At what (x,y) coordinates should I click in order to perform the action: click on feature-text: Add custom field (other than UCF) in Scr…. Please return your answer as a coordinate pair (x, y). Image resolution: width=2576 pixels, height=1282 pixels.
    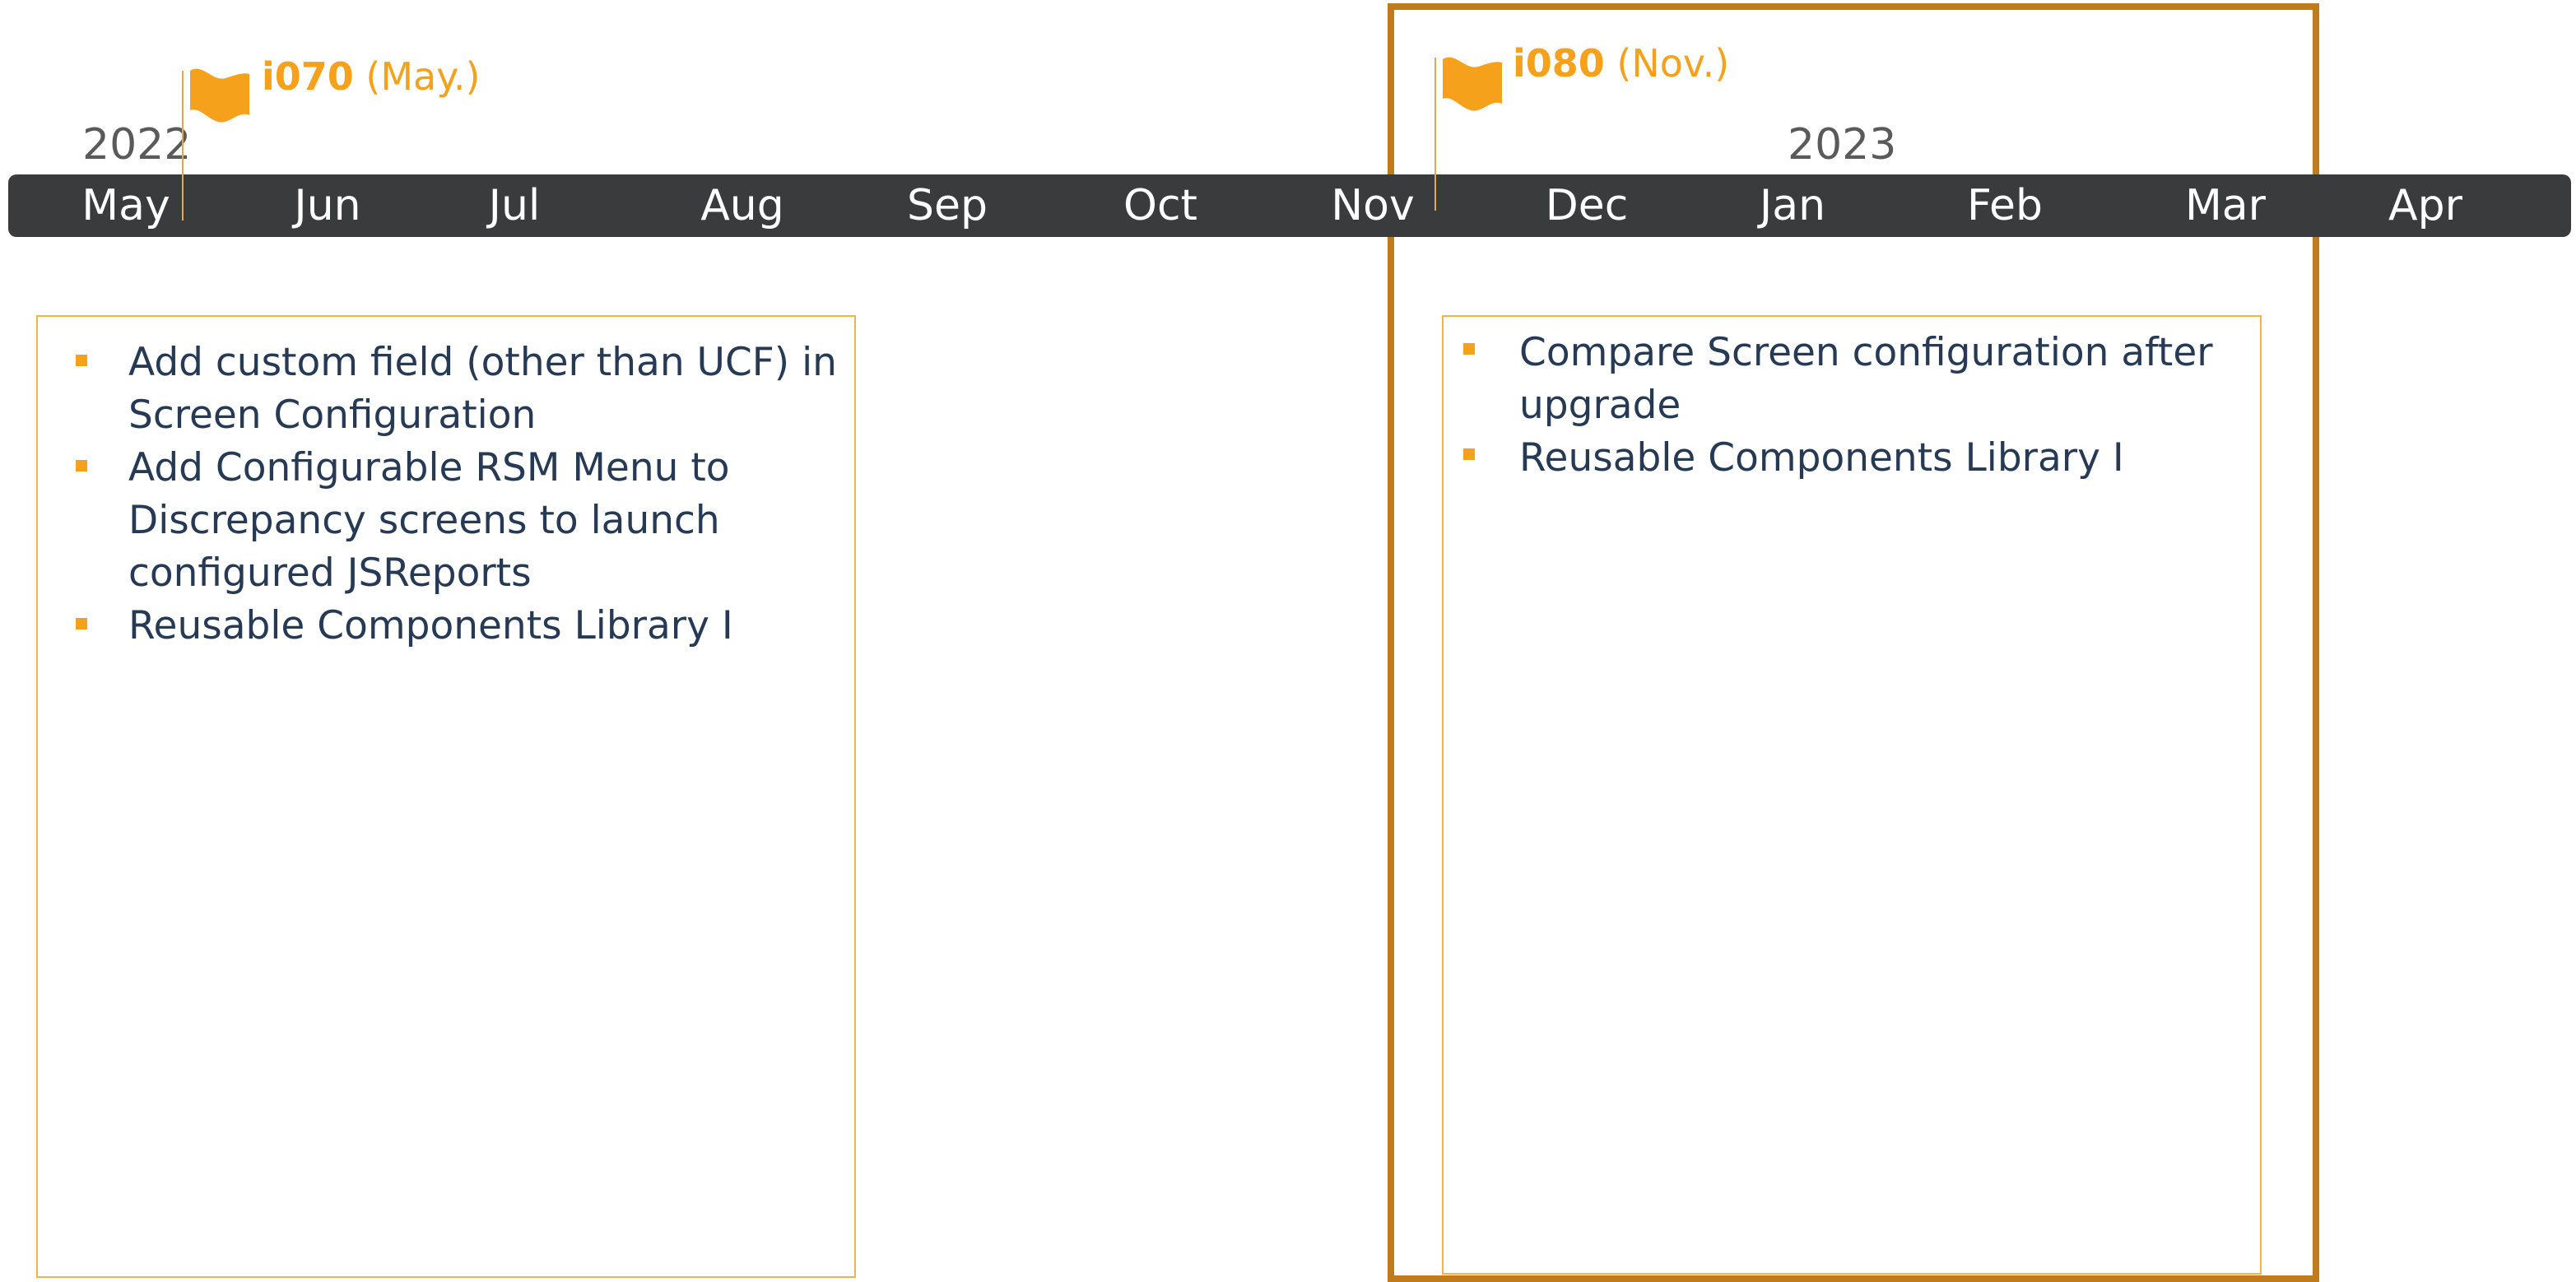
    Looking at the image, I should click on (482, 389).